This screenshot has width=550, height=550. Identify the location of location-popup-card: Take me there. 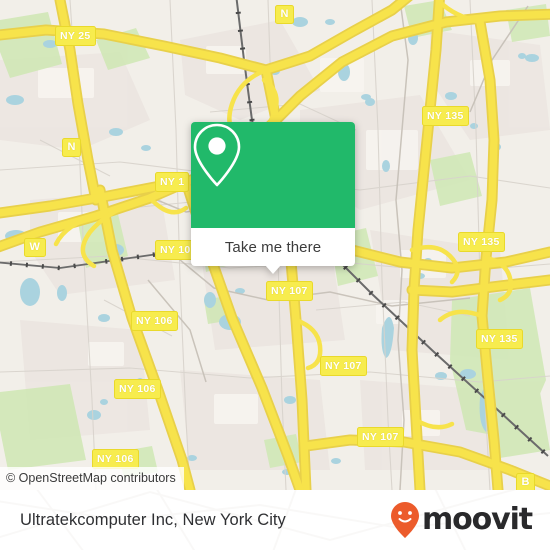
(273, 198).